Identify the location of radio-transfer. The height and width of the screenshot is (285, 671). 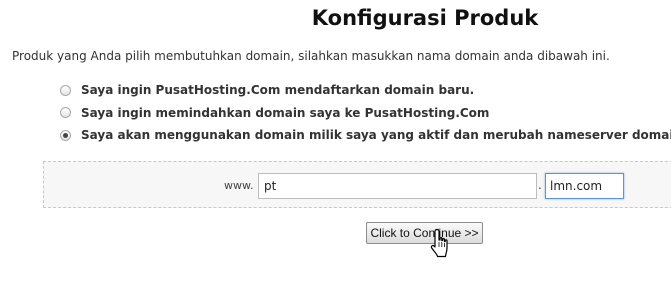
(65, 112).